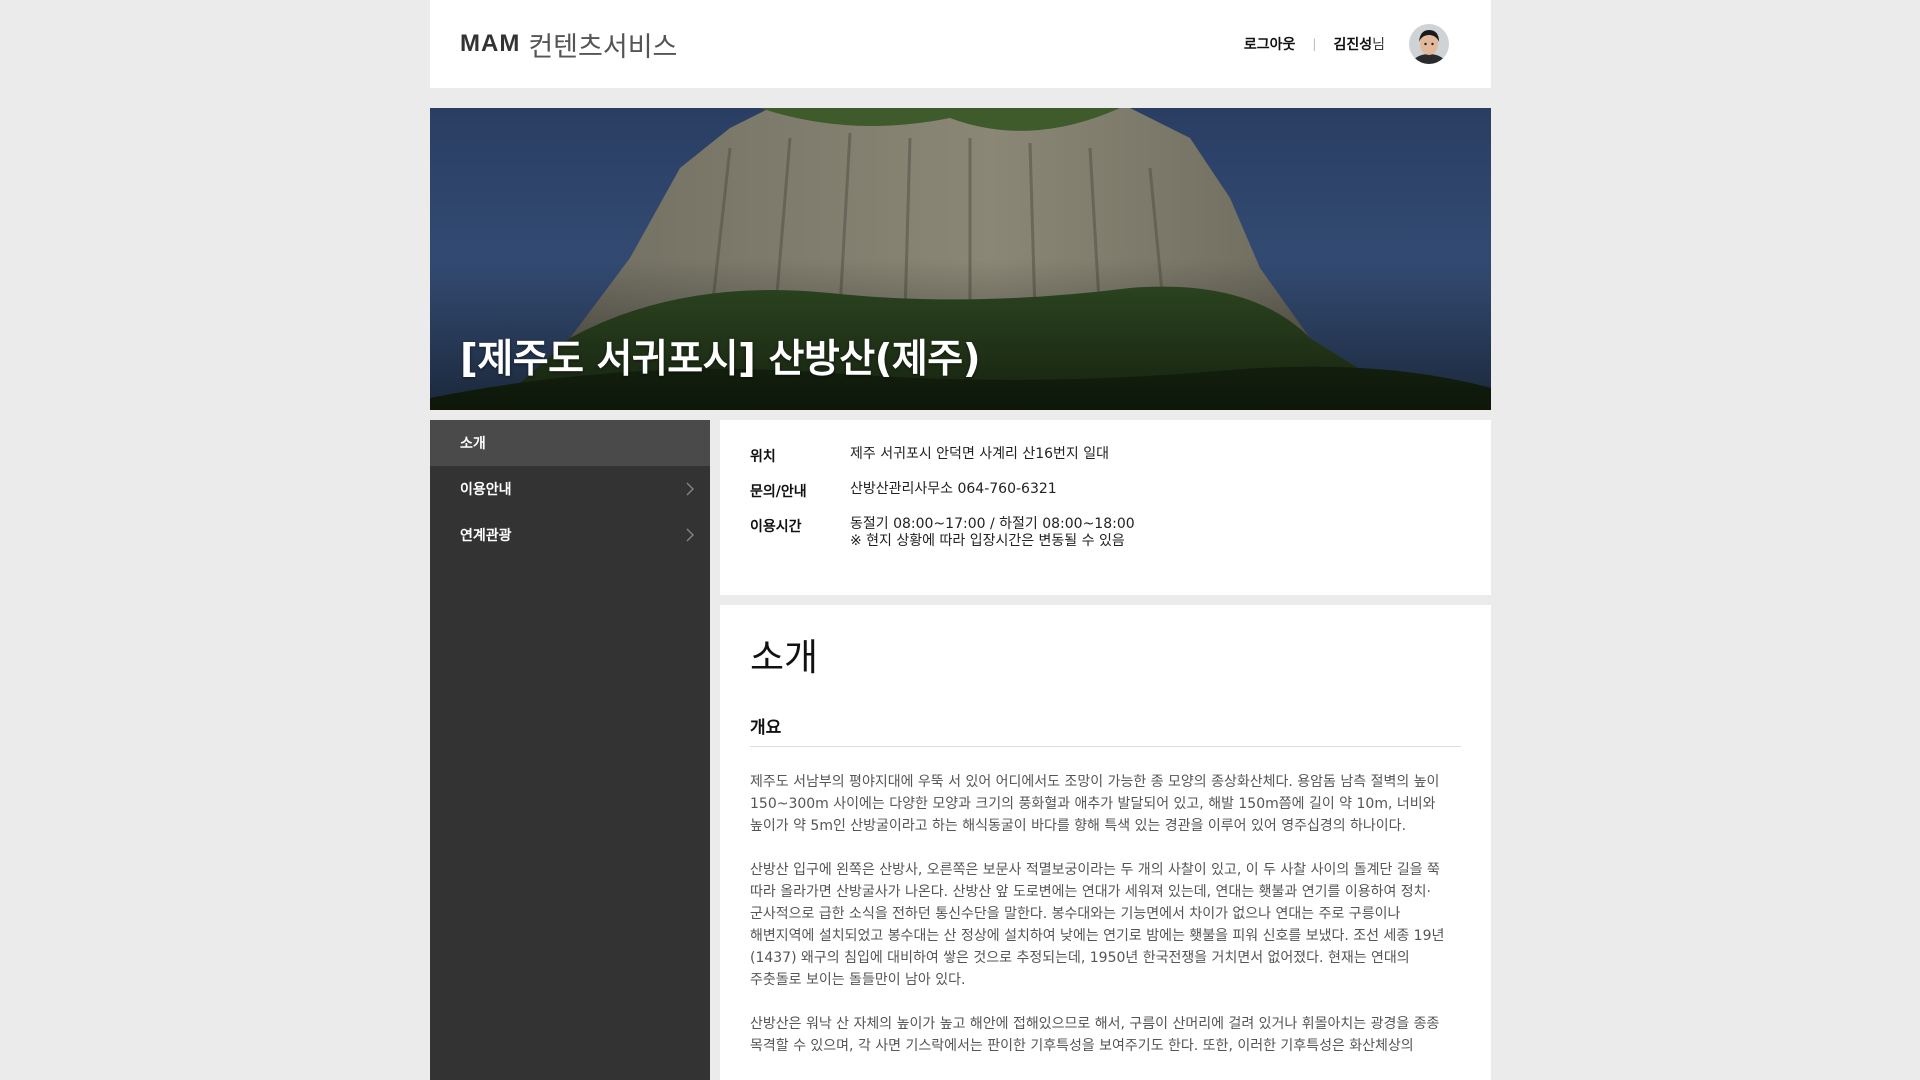  Describe the element at coordinates (1105, 730) in the screenshot. I see `subsection-heading: 개요` at that location.